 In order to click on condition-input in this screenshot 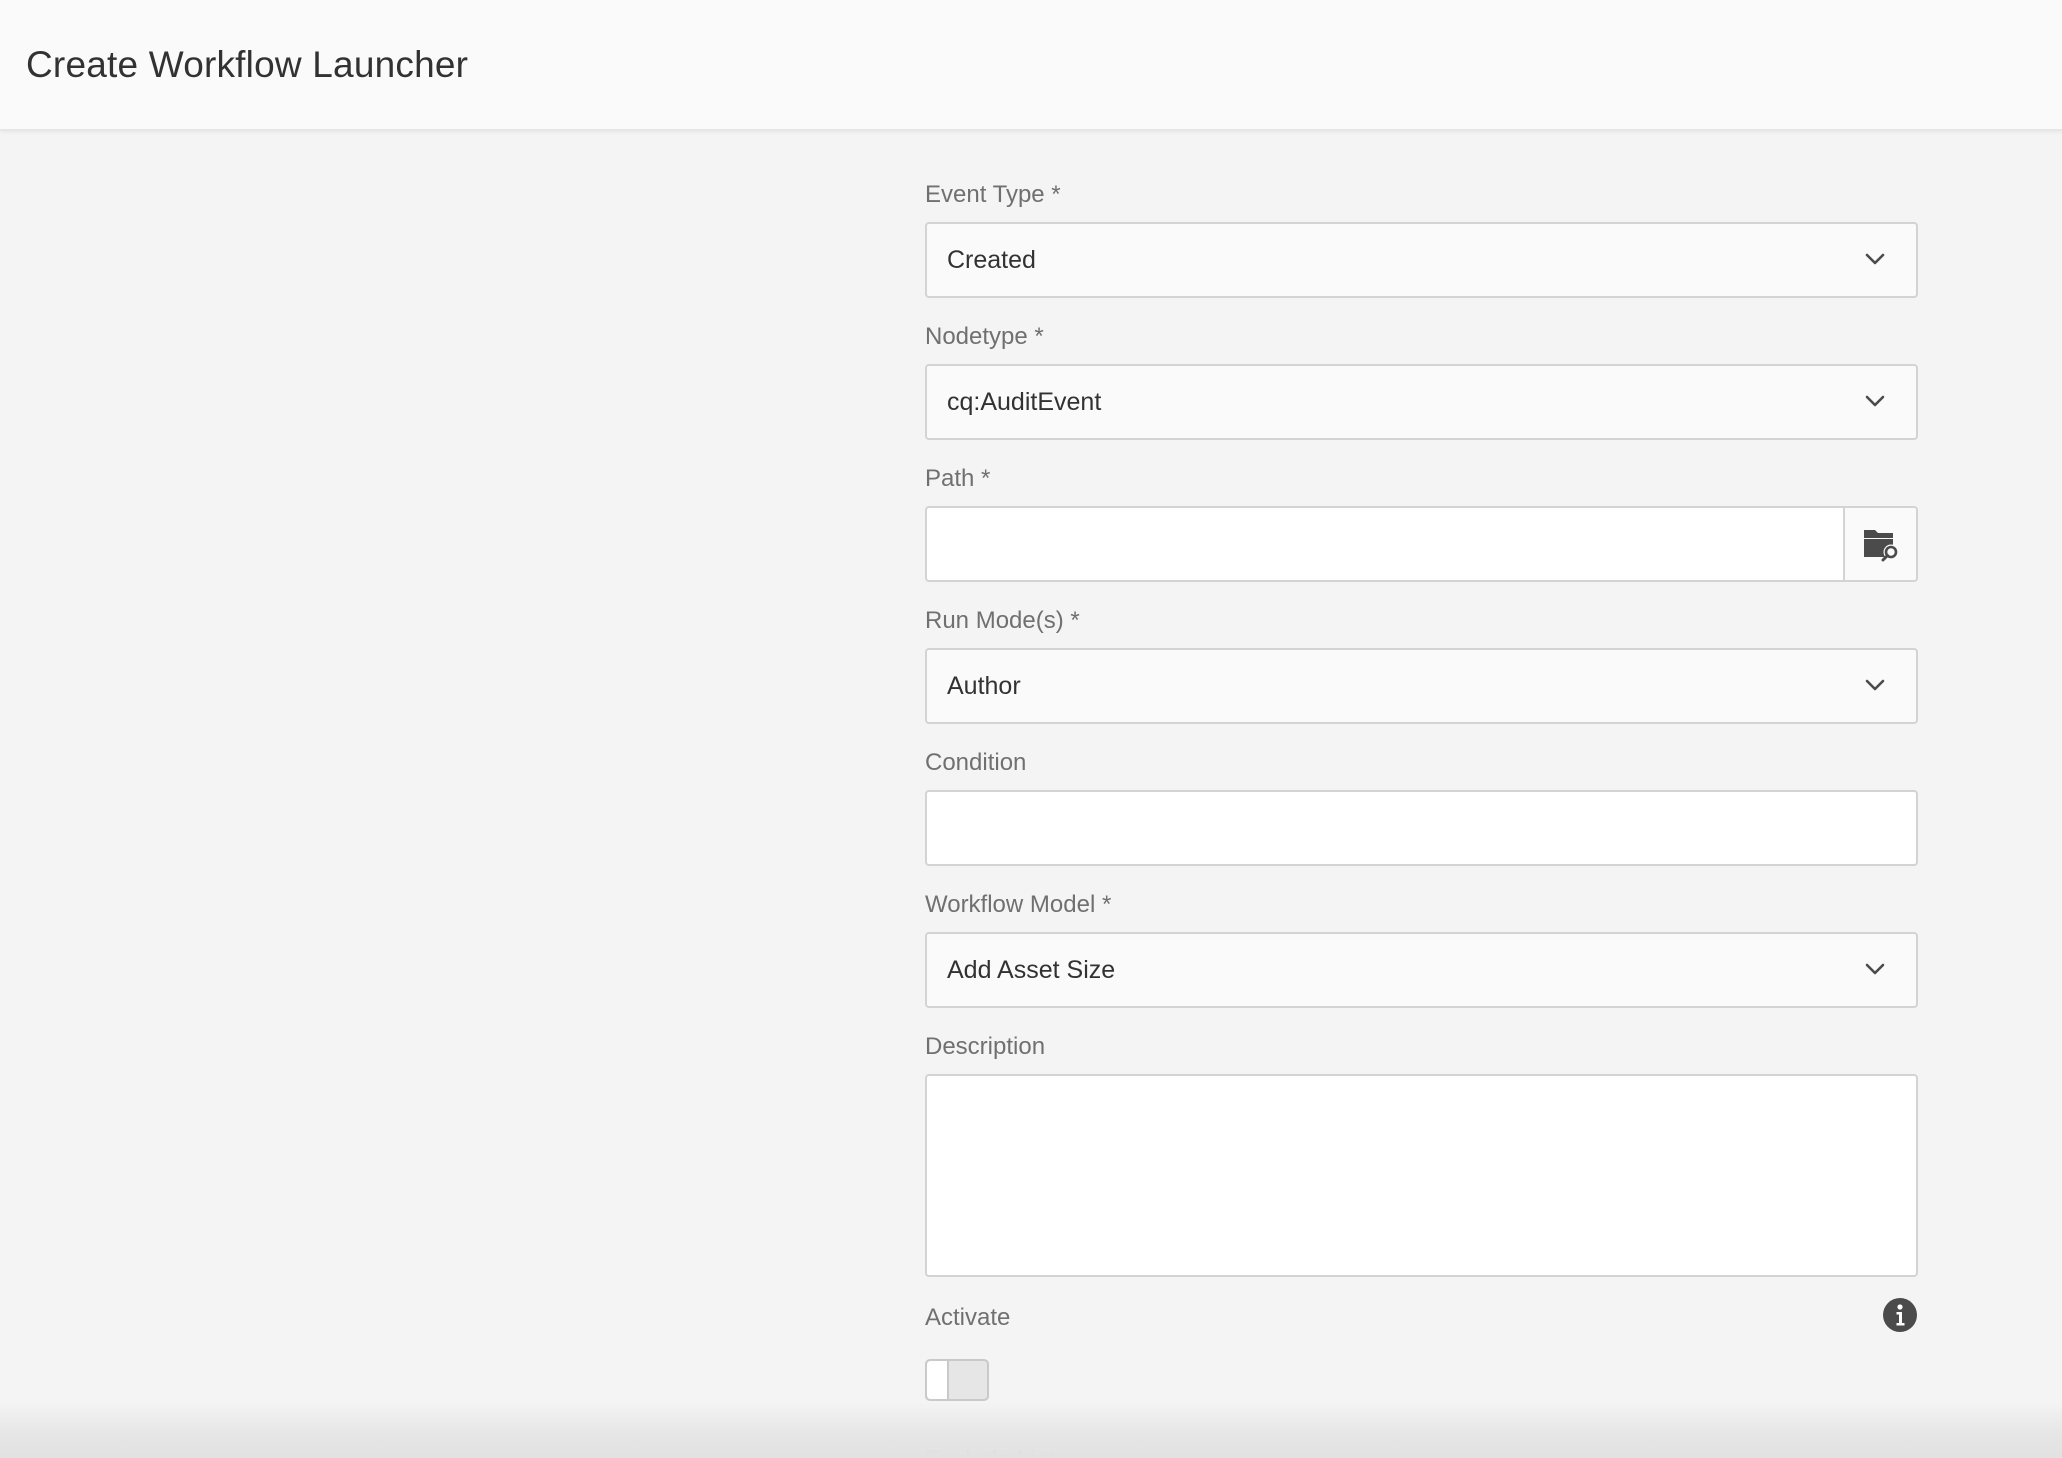, I will do `click(1421, 828)`.